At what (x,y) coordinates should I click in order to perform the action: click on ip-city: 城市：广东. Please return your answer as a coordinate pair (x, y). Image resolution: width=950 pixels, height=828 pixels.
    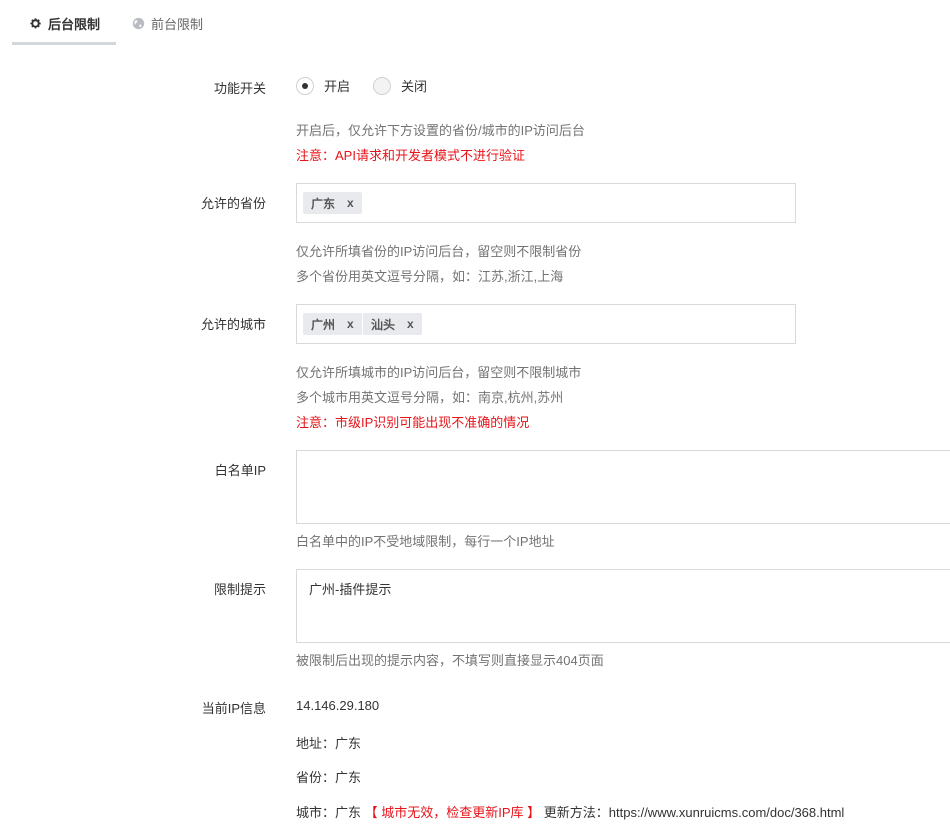
    Looking at the image, I should click on (329, 812).